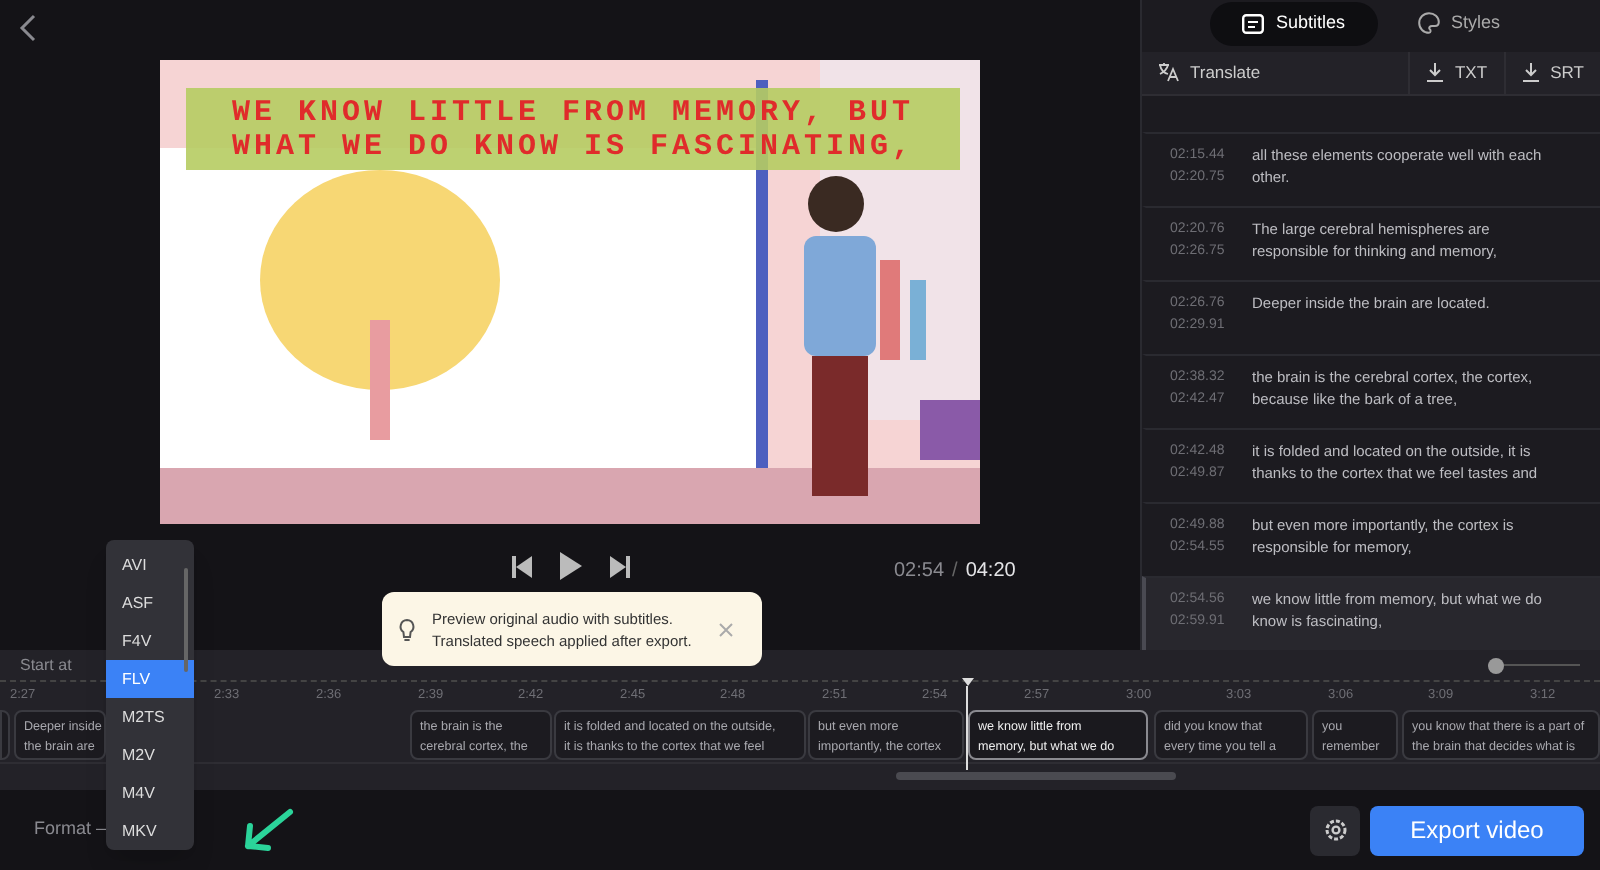 This screenshot has width=1600, height=870. I want to click on play-icon, so click(571, 566).